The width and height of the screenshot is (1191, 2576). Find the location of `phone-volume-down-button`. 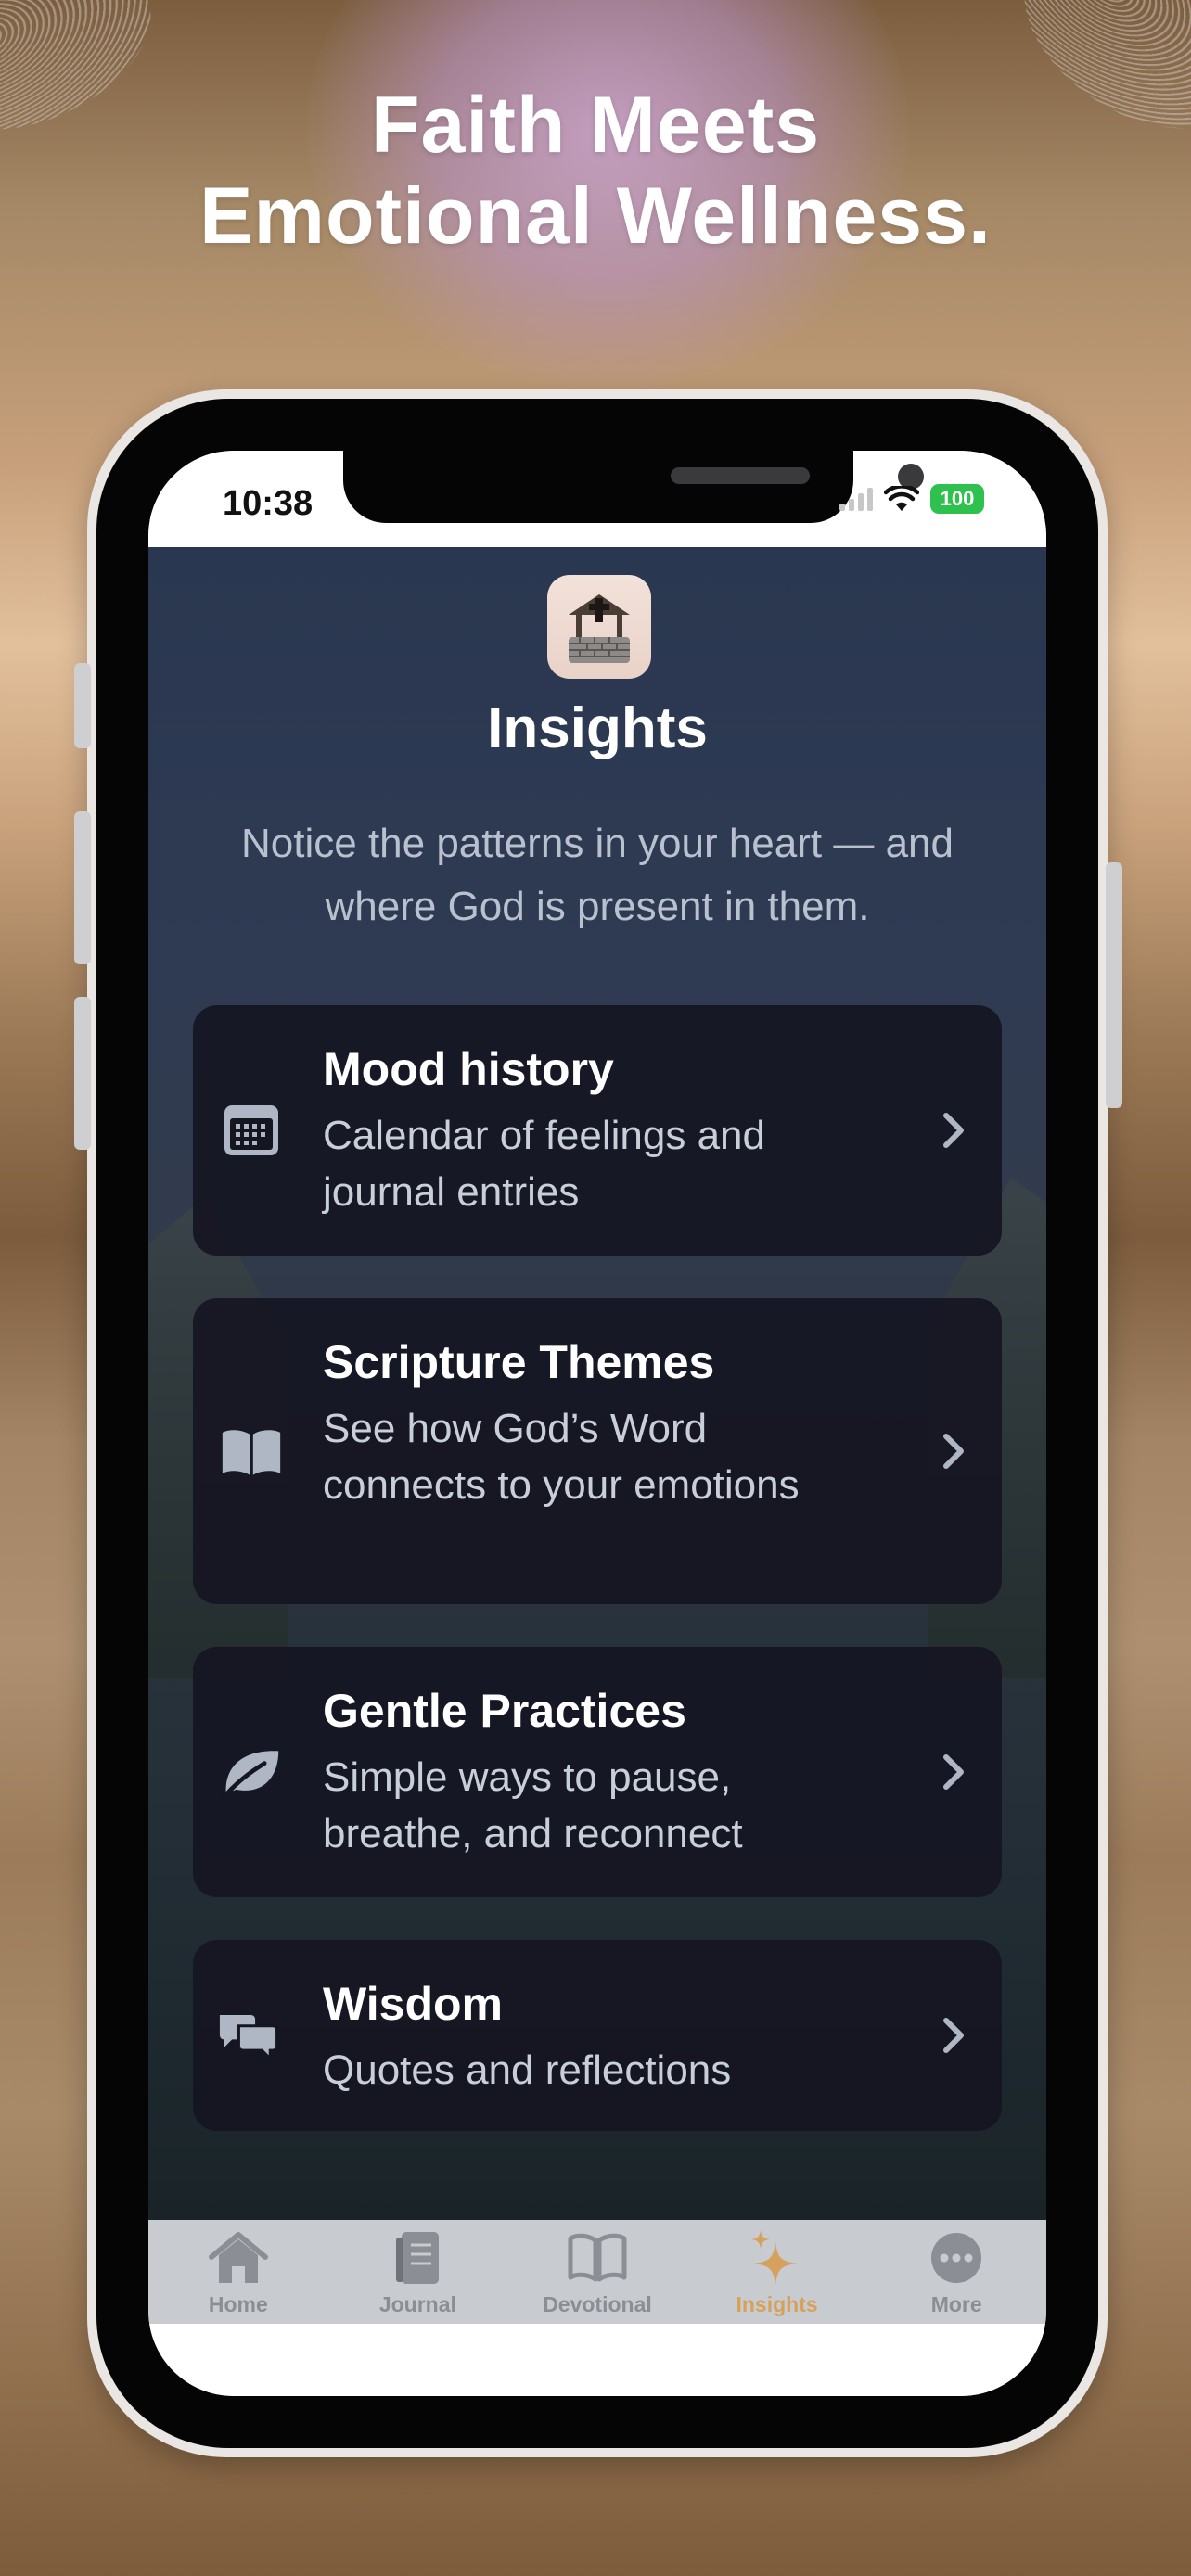

phone-volume-down-button is located at coordinates (82, 1073).